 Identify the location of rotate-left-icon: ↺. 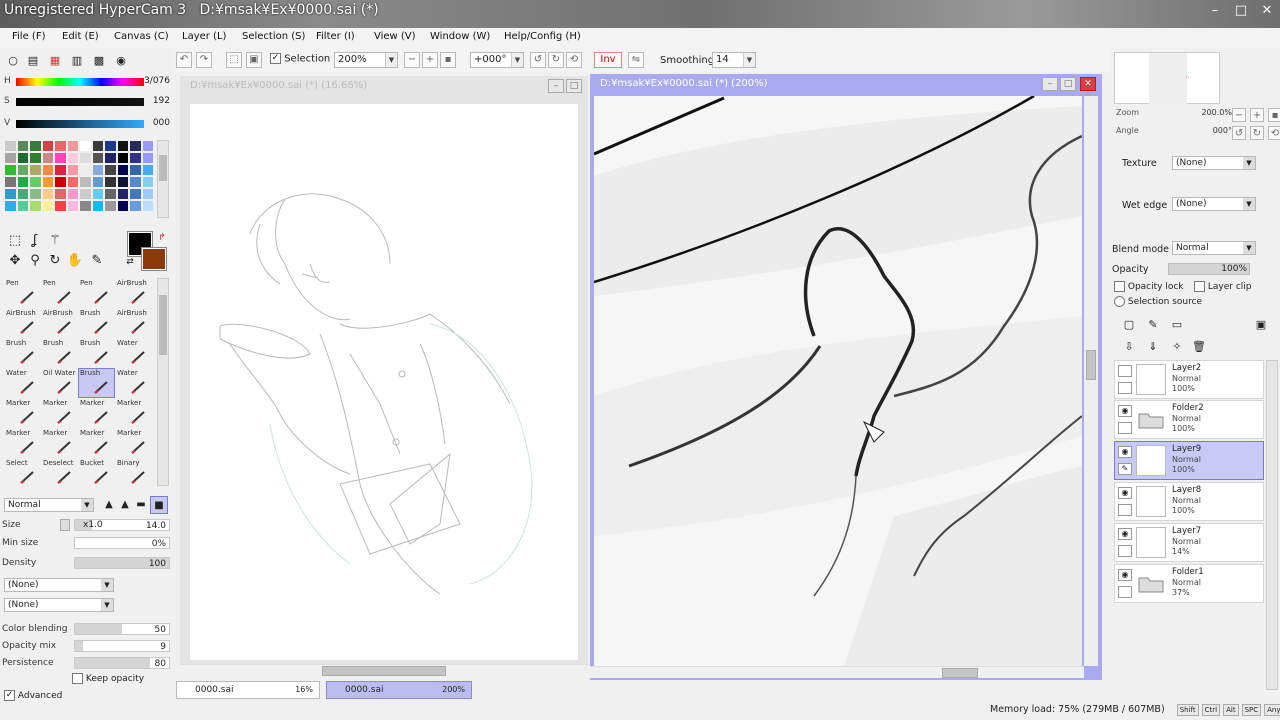
(538, 60).